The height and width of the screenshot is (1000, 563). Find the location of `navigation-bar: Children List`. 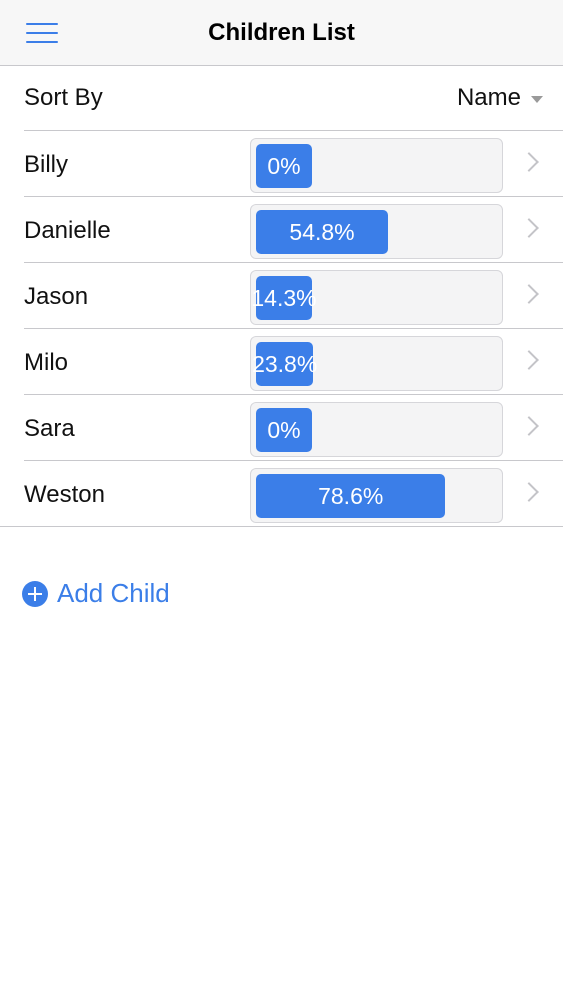

navigation-bar: Children List is located at coordinates (281, 33).